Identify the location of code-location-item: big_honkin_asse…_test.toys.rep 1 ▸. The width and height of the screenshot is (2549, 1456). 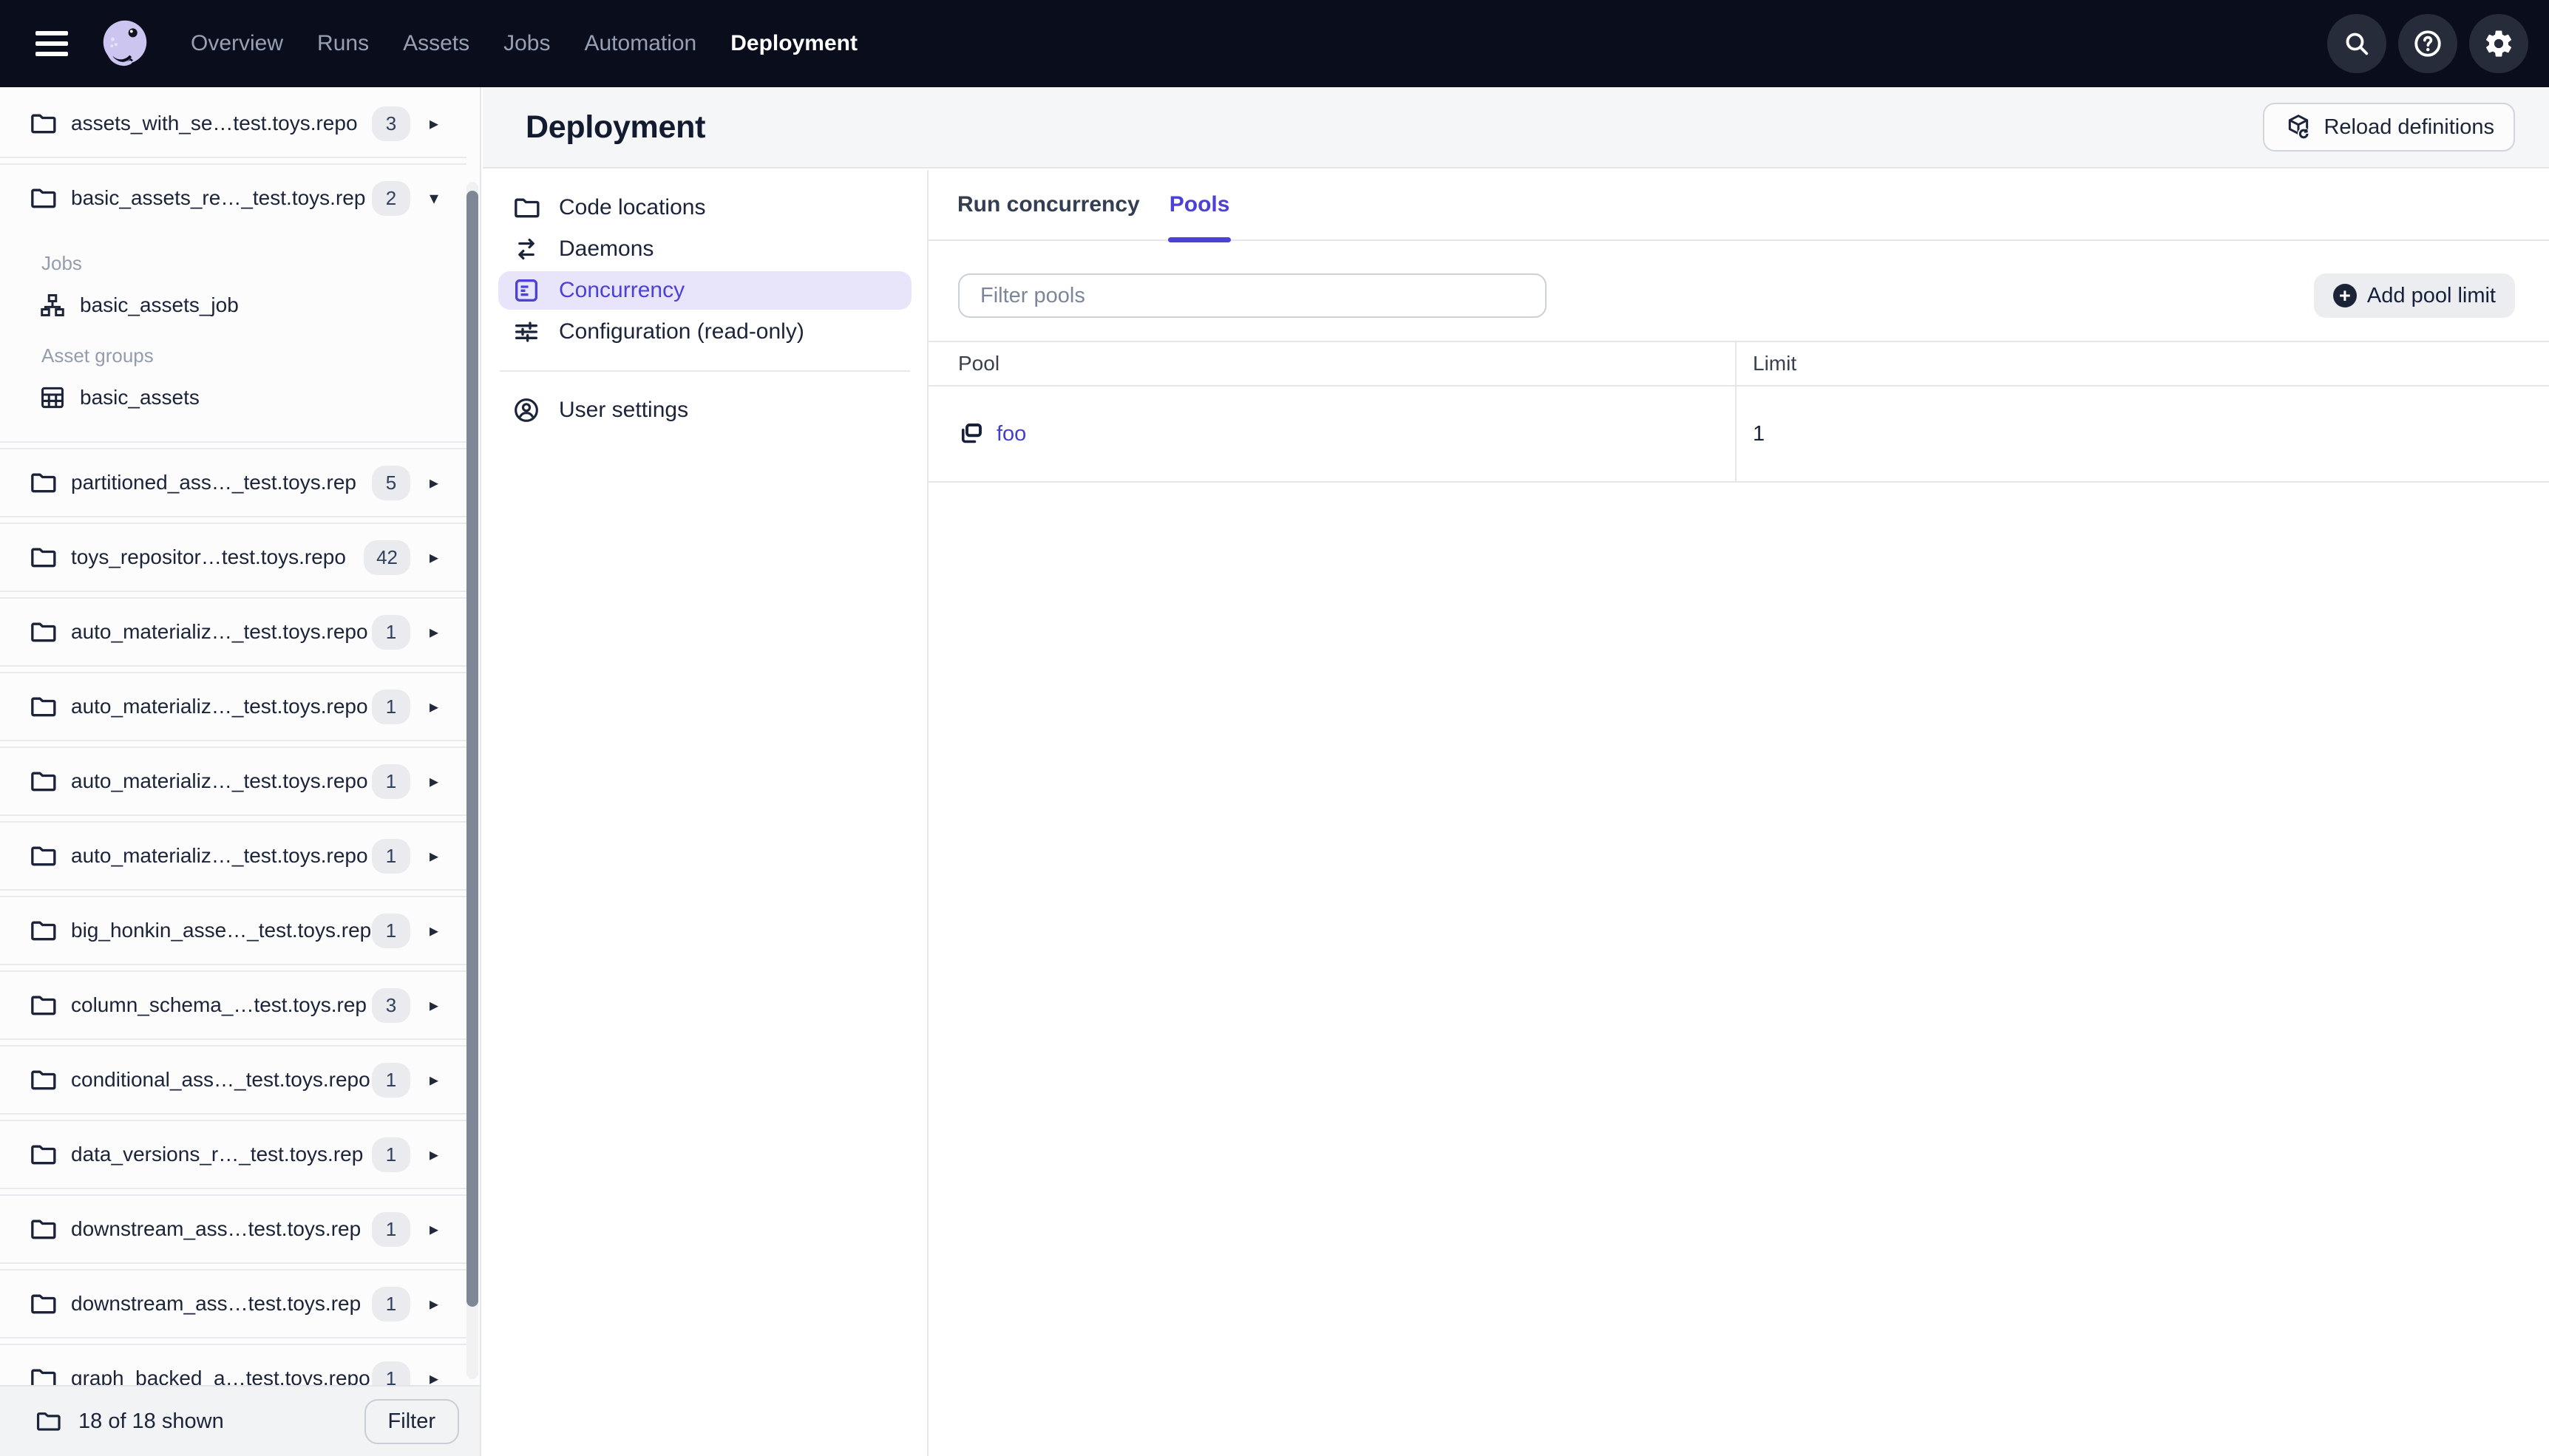
(233, 930).